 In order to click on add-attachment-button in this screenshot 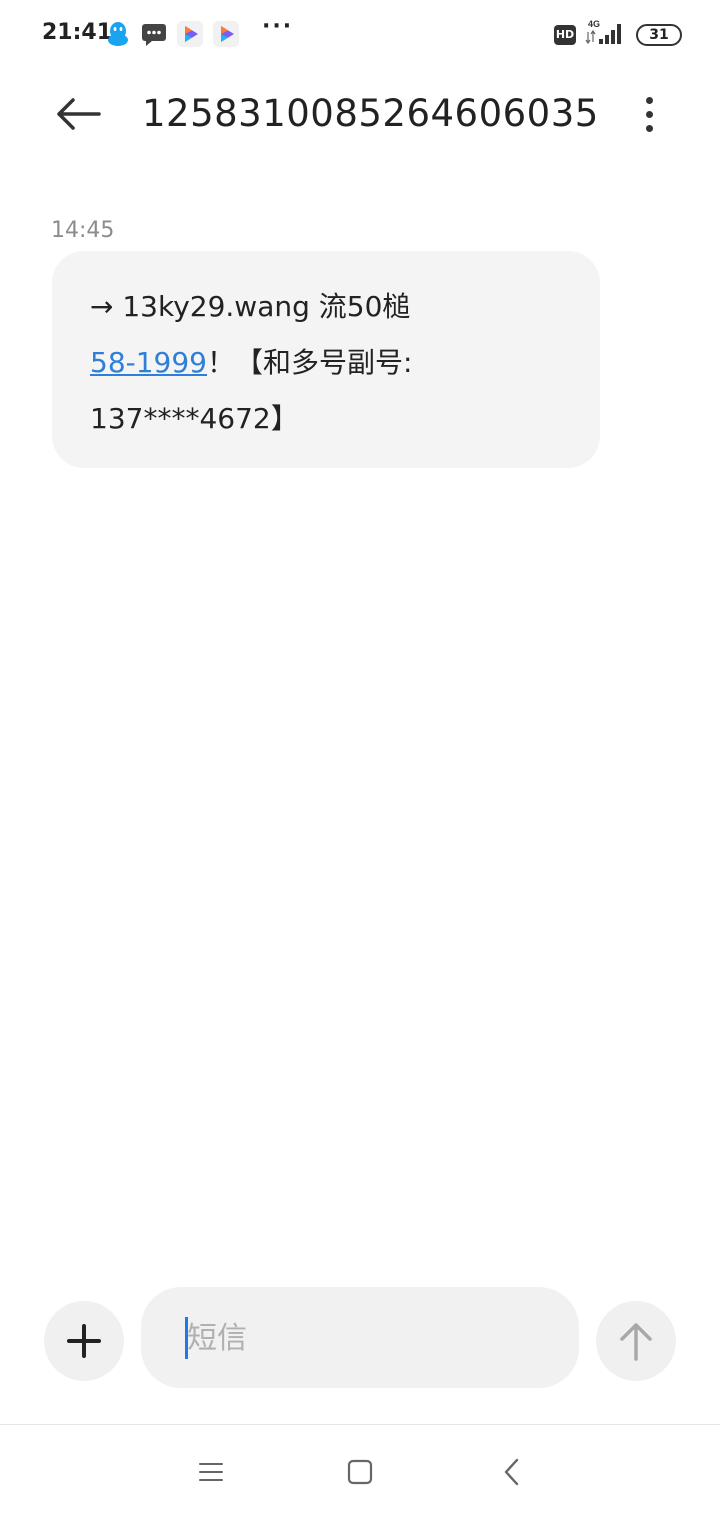, I will do `click(84, 1341)`.